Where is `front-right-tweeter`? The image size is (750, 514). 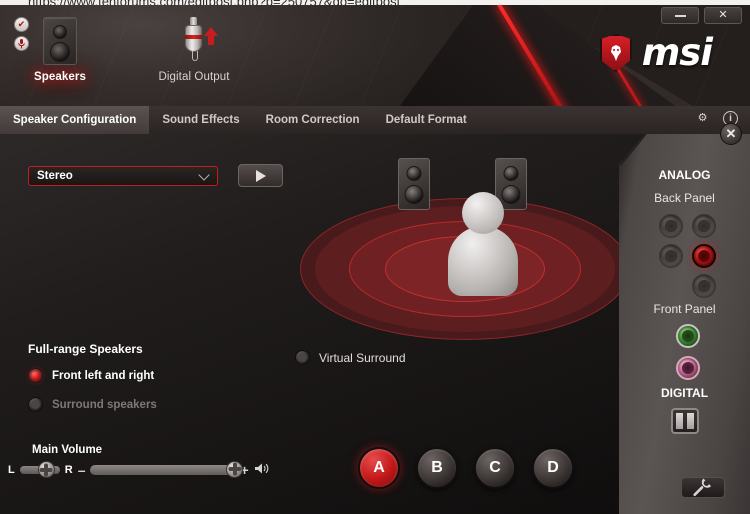 front-right-tweeter is located at coordinates (511, 173).